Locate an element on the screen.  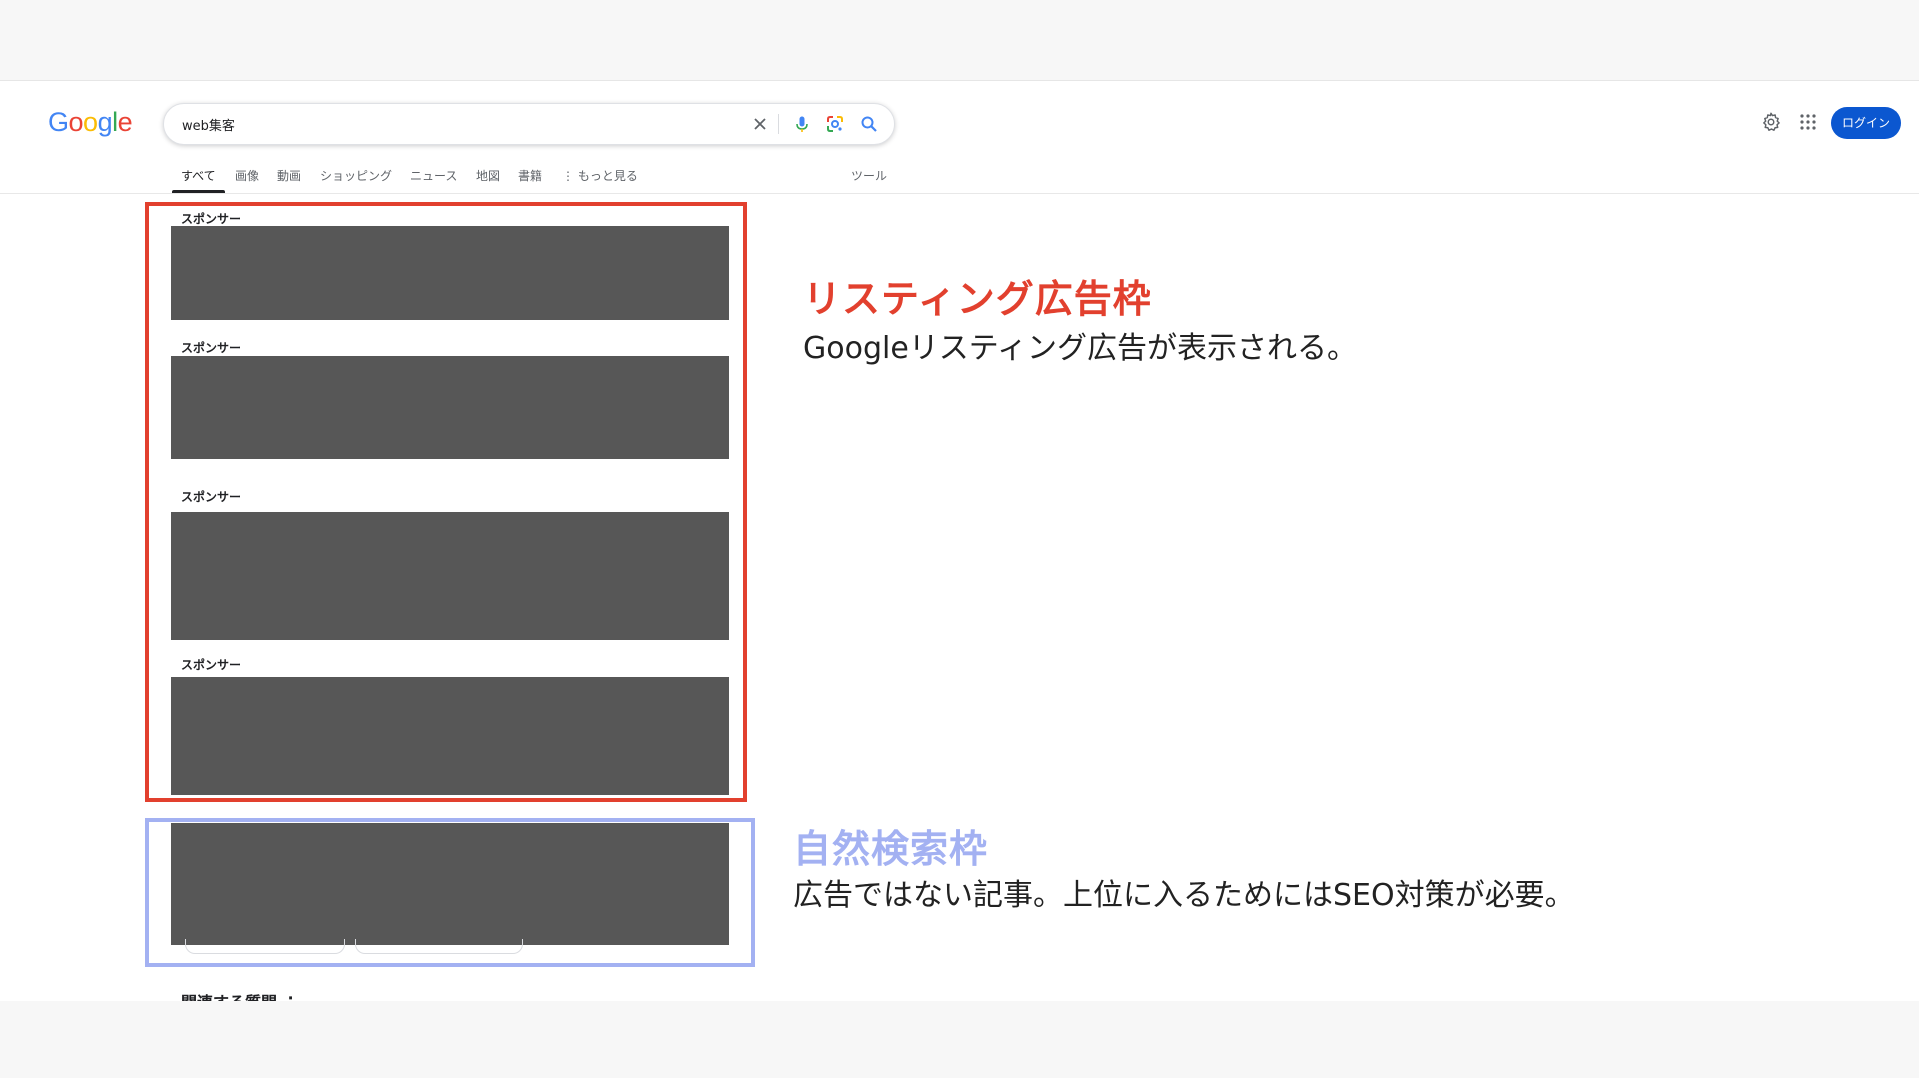
lens-icon is located at coordinates (835, 124).